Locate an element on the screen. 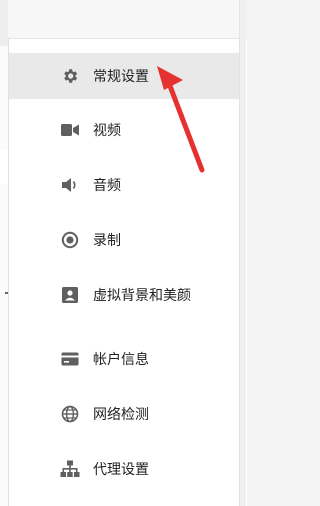 This screenshot has height=506, width=320. window-right-edge is located at coordinates (242, 253).